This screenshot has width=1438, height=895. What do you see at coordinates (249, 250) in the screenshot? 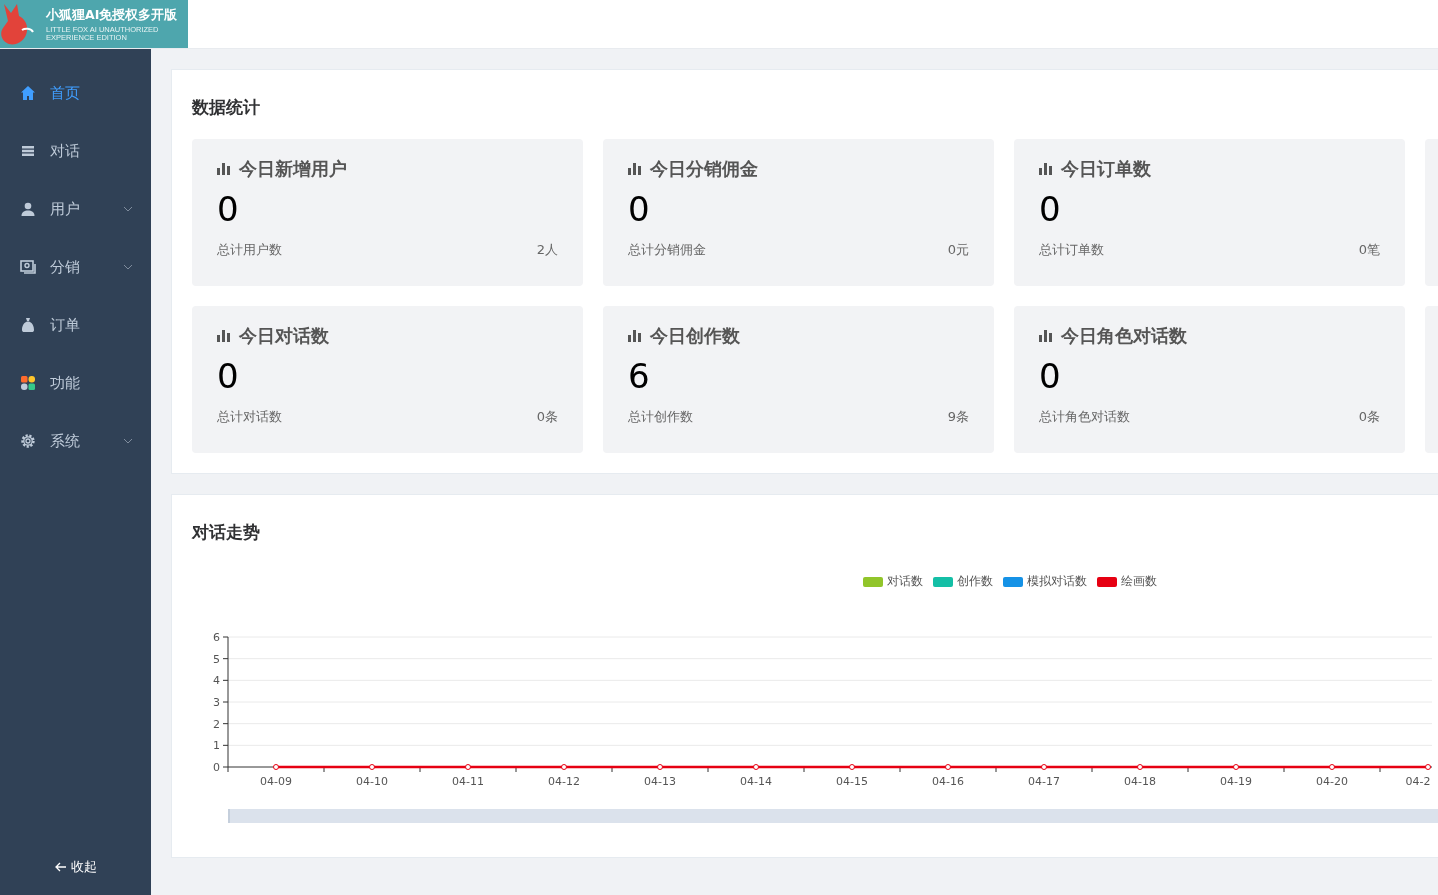
I see `total-label: 总计用户数` at bounding box center [249, 250].